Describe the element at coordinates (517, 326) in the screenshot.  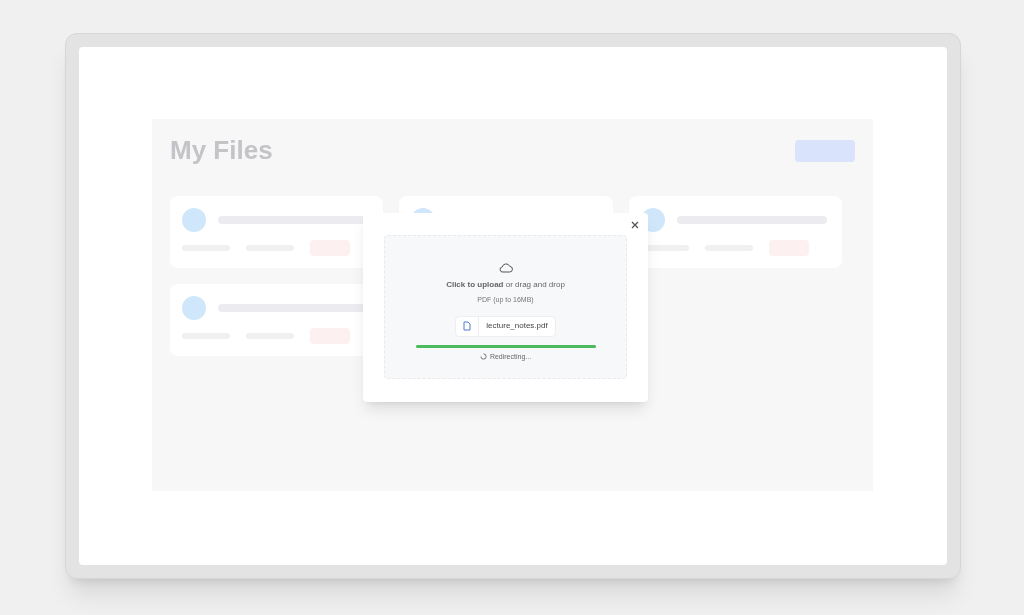
I see `file-name: lecture_notes.pdf` at that location.